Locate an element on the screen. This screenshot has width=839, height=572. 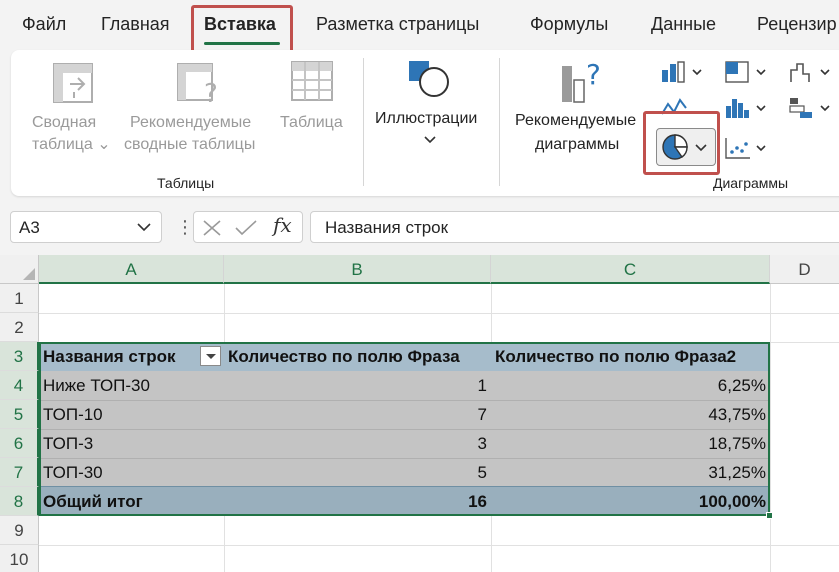
row-header-7: 7 is located at coordinates (19, 472).